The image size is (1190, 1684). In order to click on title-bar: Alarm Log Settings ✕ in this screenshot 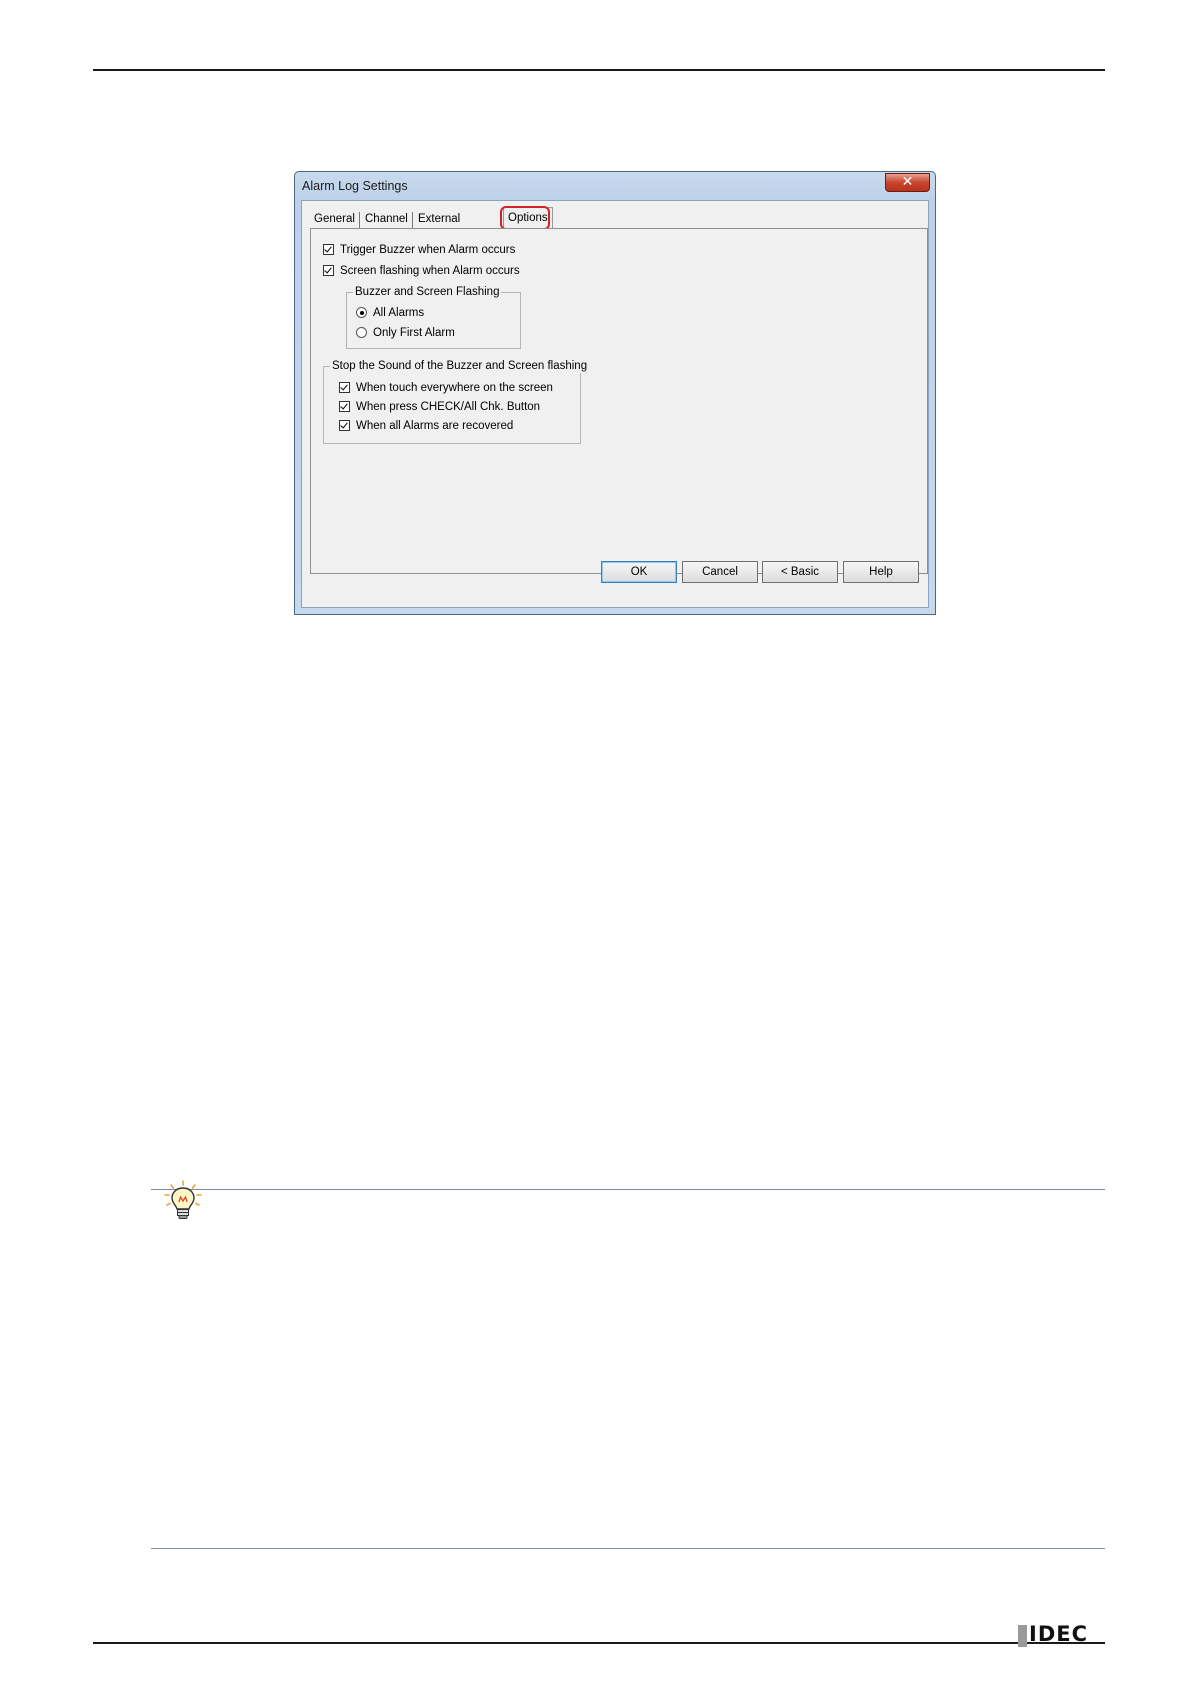, I will do `click(615, 186)`.